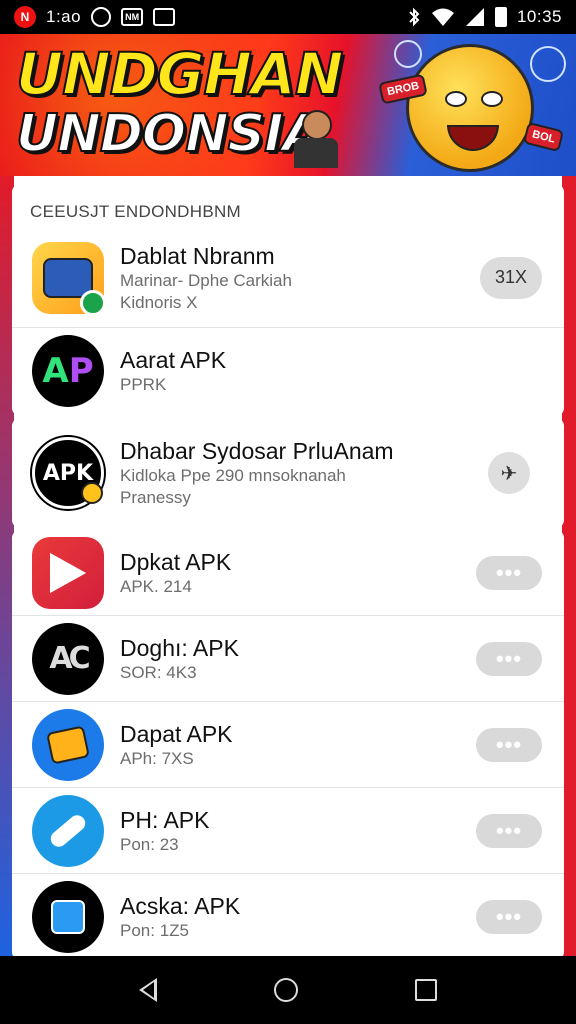 The height and width of the screenshot is (1024, 576). I want to click on home-icon, so click(285, 990).